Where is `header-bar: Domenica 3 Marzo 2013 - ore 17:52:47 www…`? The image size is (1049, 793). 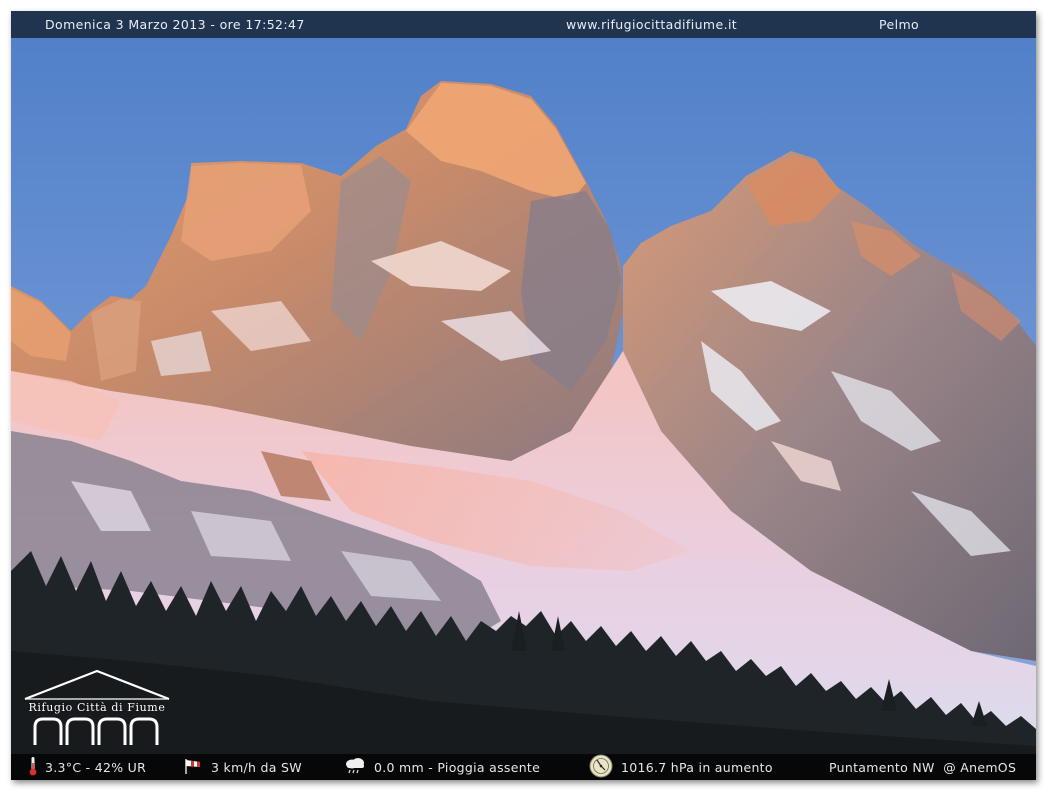 header-bar: Domenica 3 Marzo 2013 - ore 17:52:47 www… is located at coordinates (523, 24).